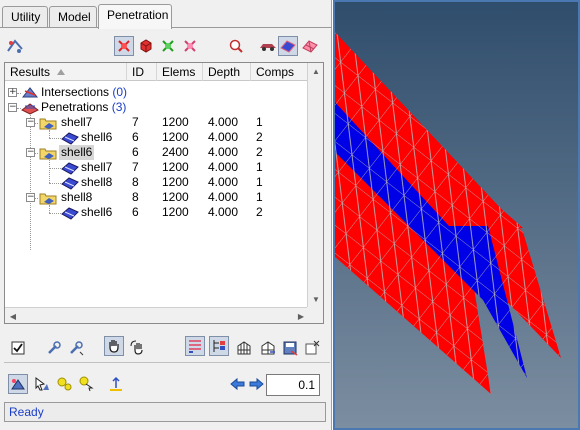  Describe the element at coordinates (157, 152) in the screenshot. I see `table-row-selected: − shell6 6 2400 4.000 2` at that location.